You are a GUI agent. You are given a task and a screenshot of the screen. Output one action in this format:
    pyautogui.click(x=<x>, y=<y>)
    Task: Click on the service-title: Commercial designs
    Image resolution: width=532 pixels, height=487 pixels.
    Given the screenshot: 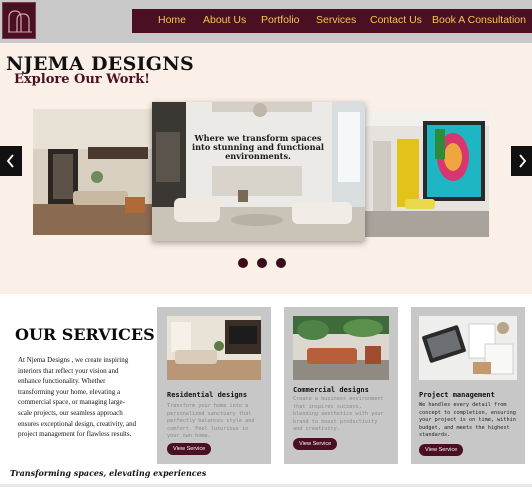 What is the action you would take?
    pyautogui.click(x=331, y=390)
    